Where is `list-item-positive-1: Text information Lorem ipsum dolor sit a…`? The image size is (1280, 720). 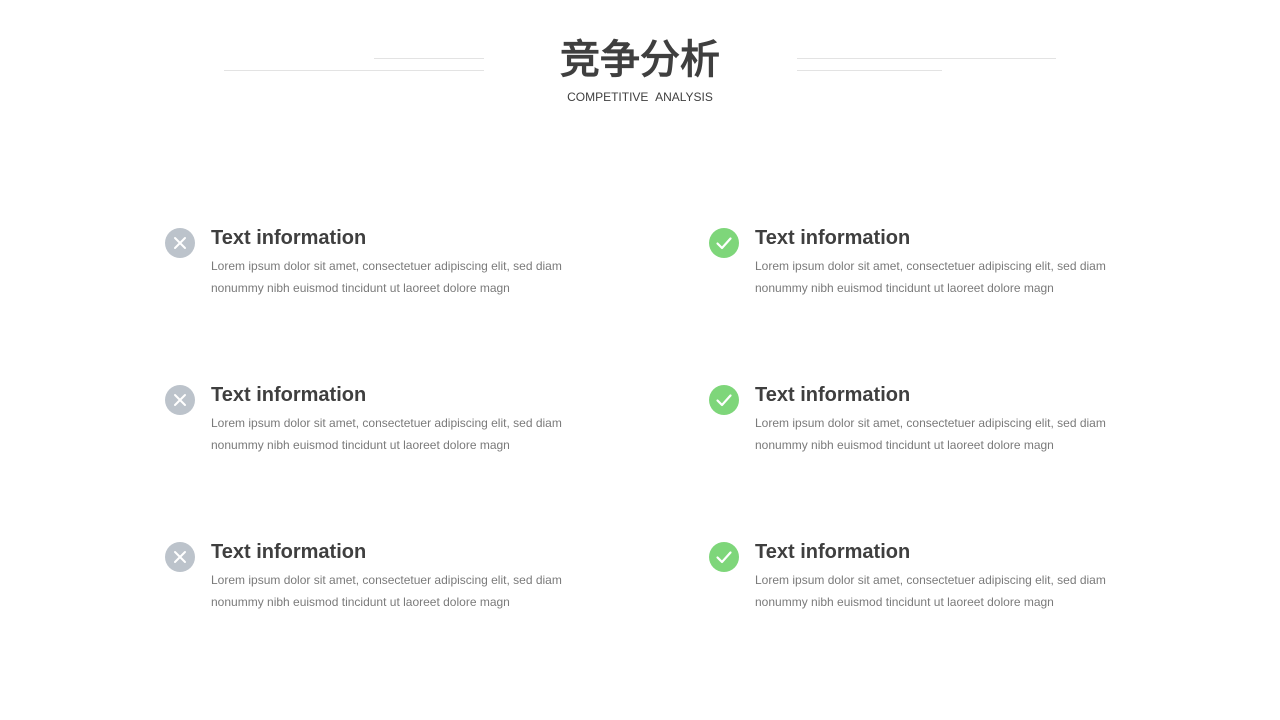 list-item-positive-1: Text information Lorem ipsum dolor sit a… is located at coordinates (924, 270).